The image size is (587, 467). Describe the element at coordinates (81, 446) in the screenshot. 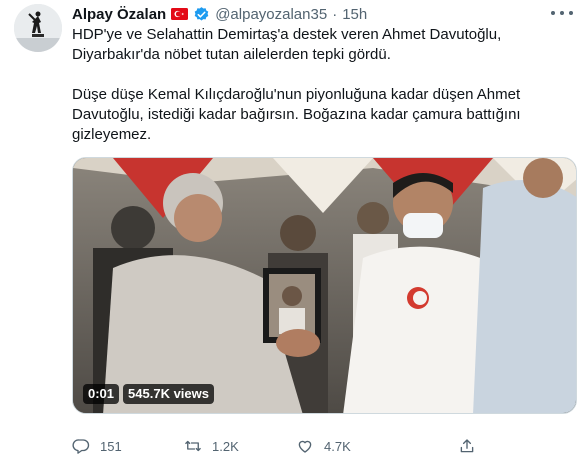

I see `reply-icon` at that location.